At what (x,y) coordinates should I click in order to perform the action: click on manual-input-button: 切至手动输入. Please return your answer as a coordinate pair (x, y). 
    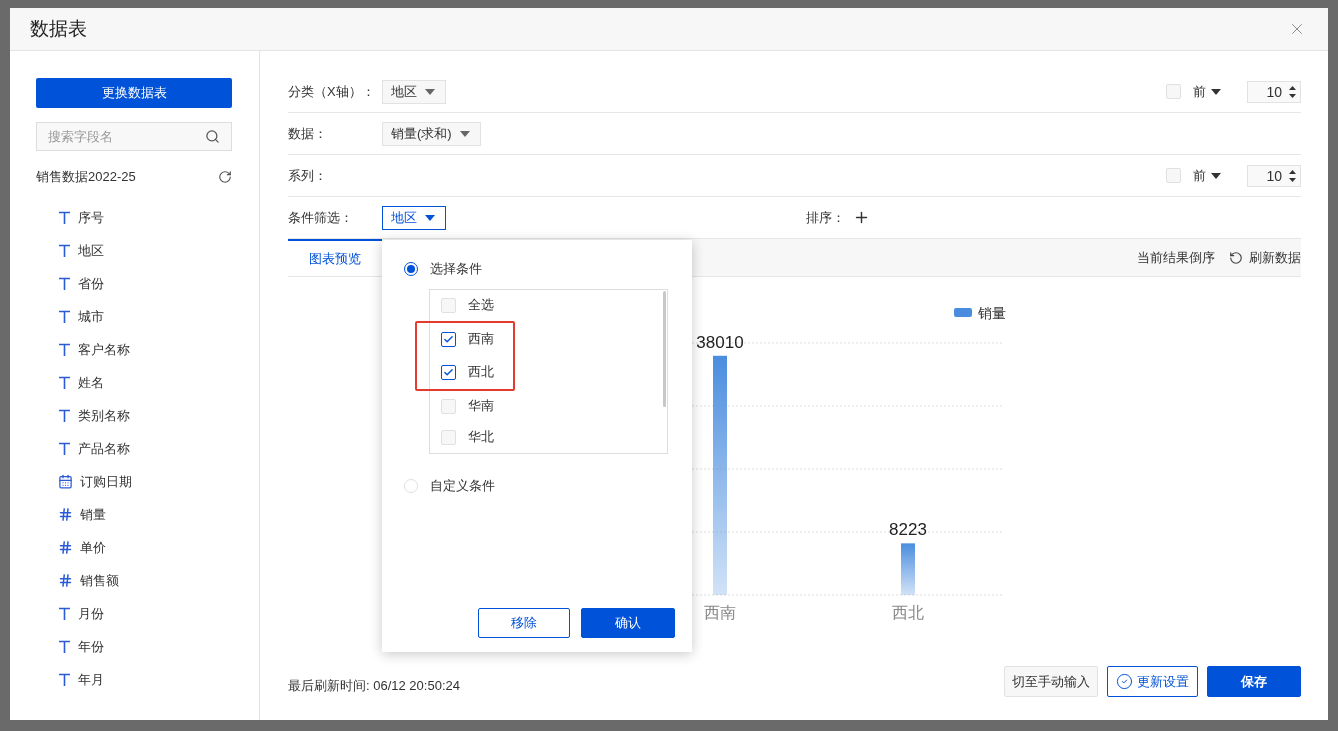
    Looking at the image, I should click on (1051, 681).